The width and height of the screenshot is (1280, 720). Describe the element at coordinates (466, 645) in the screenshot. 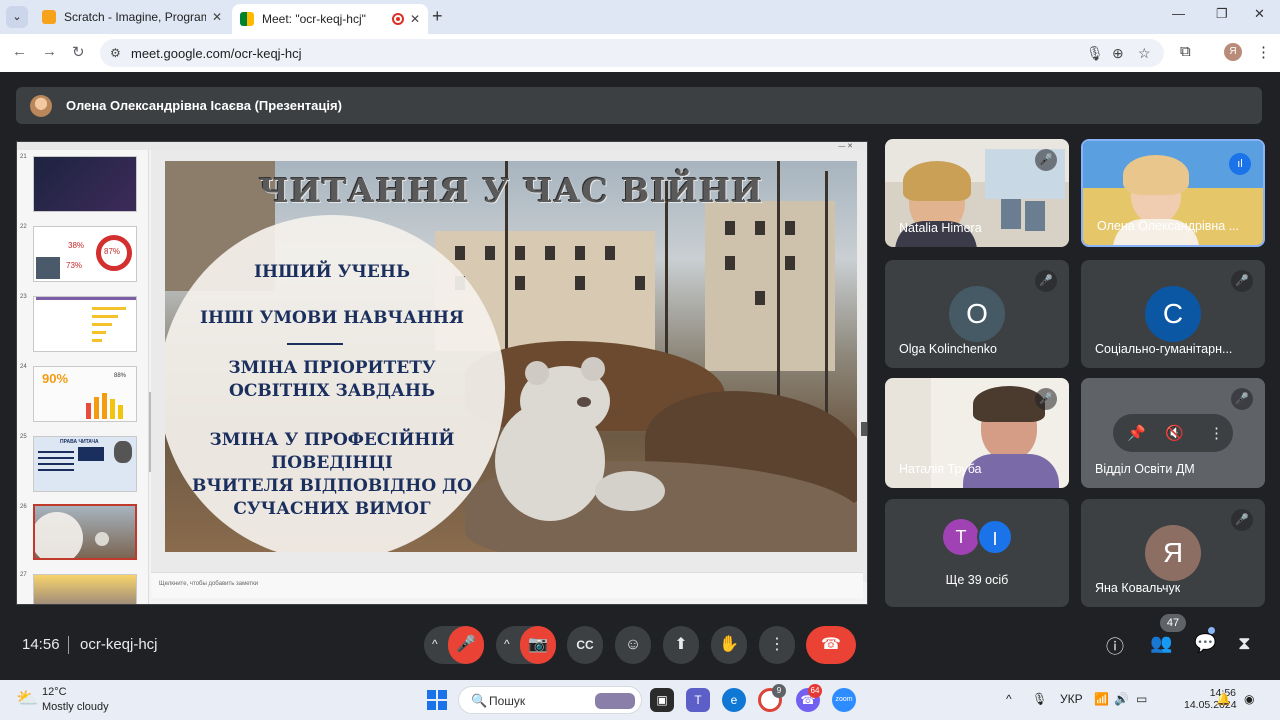

I see `mic-toggle-button: 🎤` at that location.